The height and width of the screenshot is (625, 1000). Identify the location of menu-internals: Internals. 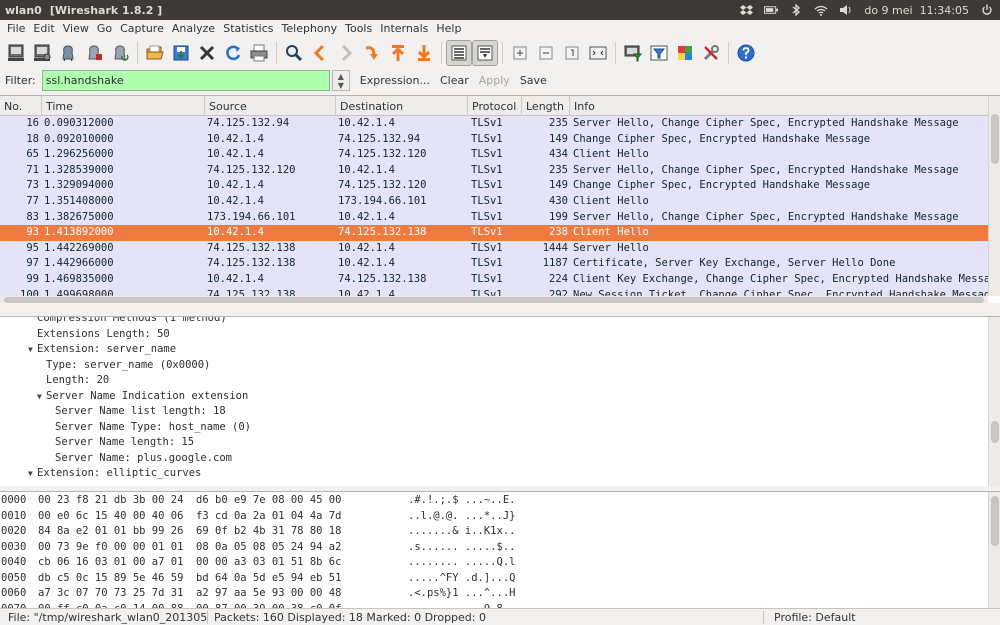
(404, 28).